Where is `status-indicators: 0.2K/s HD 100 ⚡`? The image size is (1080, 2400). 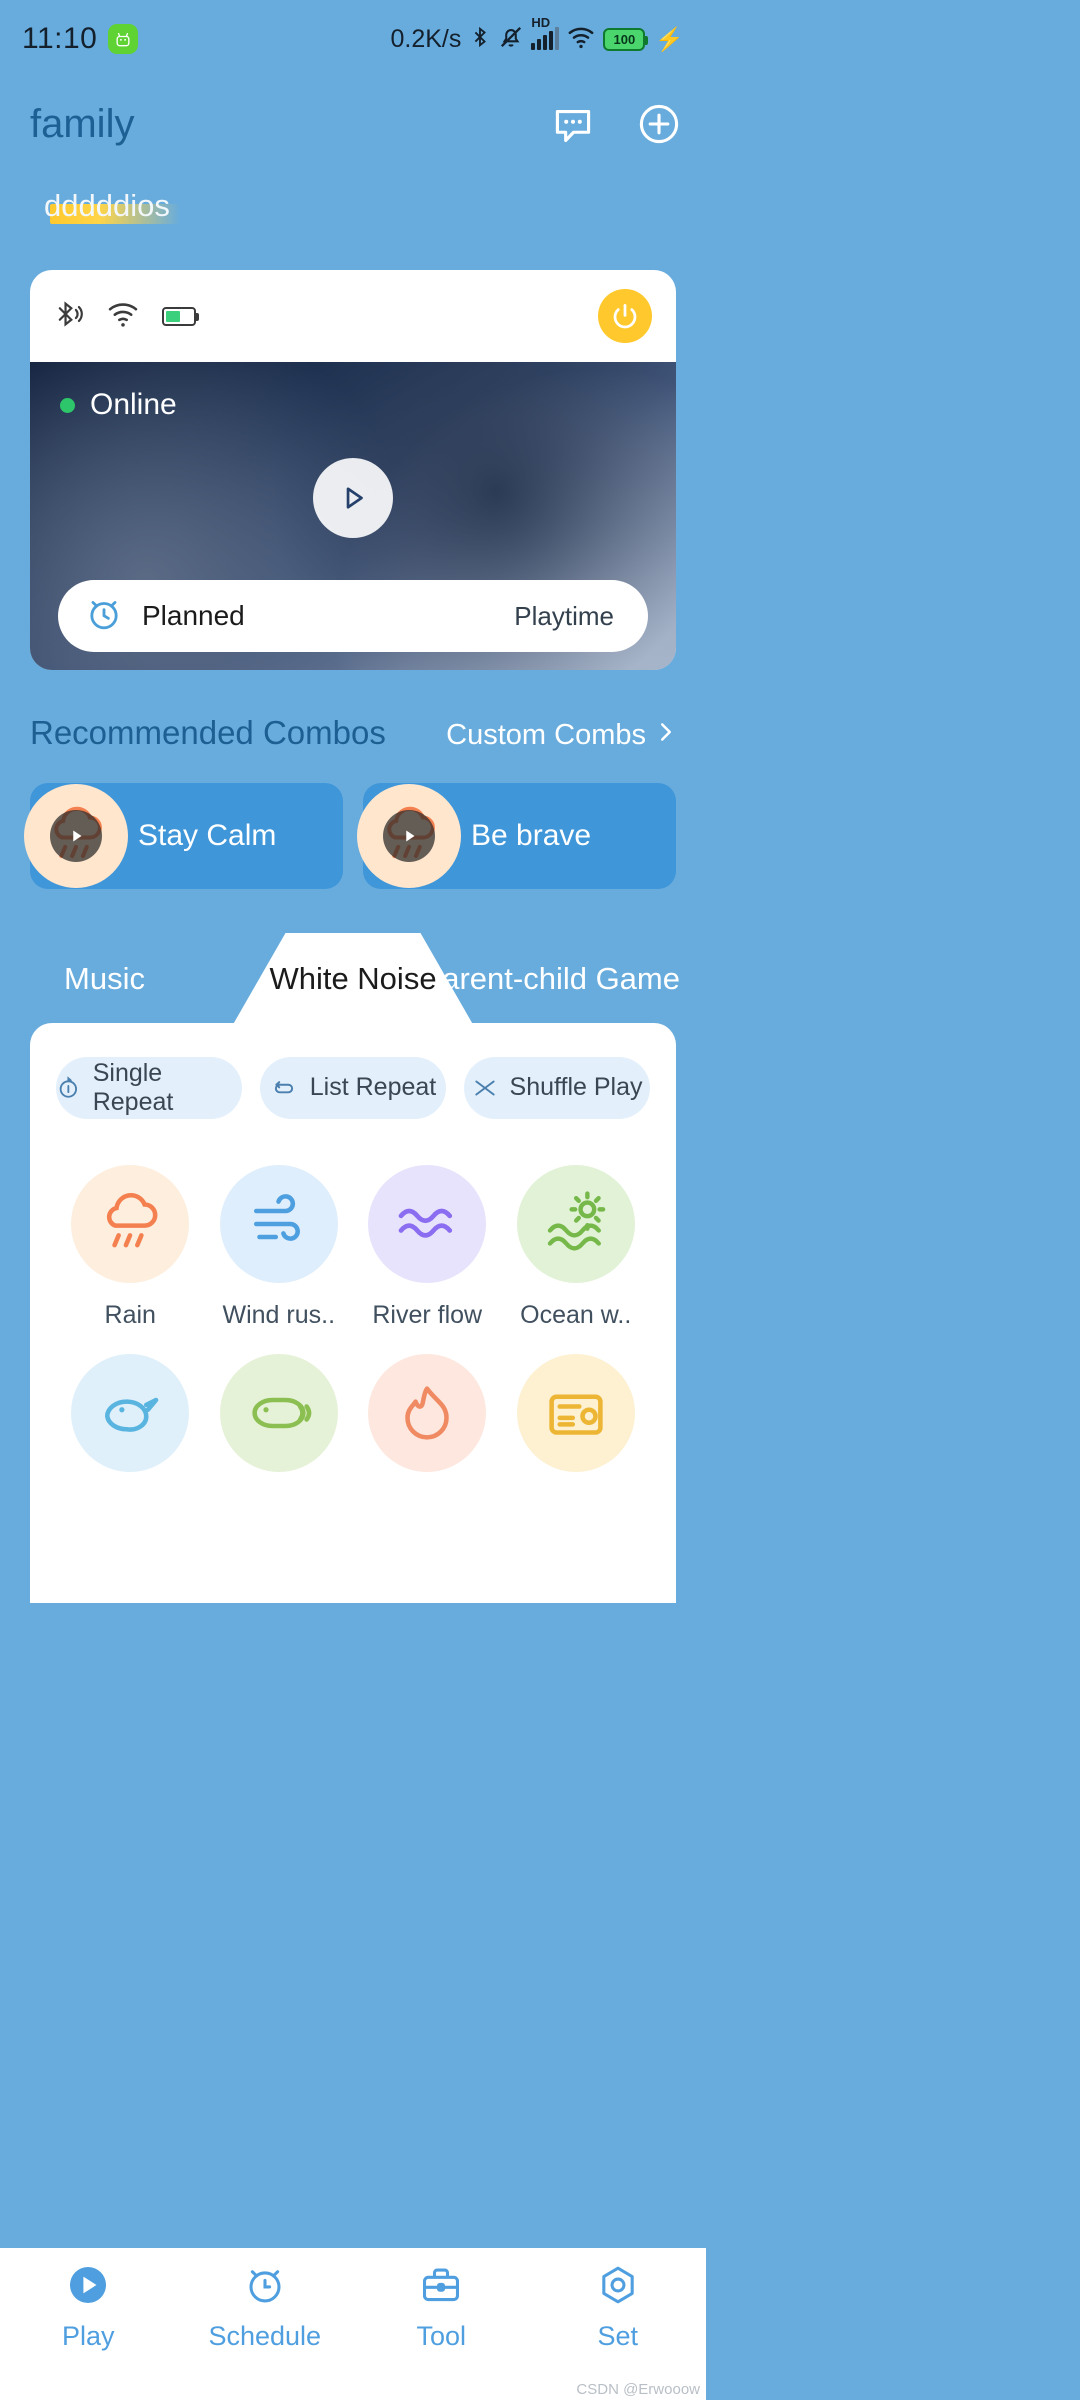 status-indicators: 0.2K/s HD 100 ⚡ is located at coordinates (537, 35).